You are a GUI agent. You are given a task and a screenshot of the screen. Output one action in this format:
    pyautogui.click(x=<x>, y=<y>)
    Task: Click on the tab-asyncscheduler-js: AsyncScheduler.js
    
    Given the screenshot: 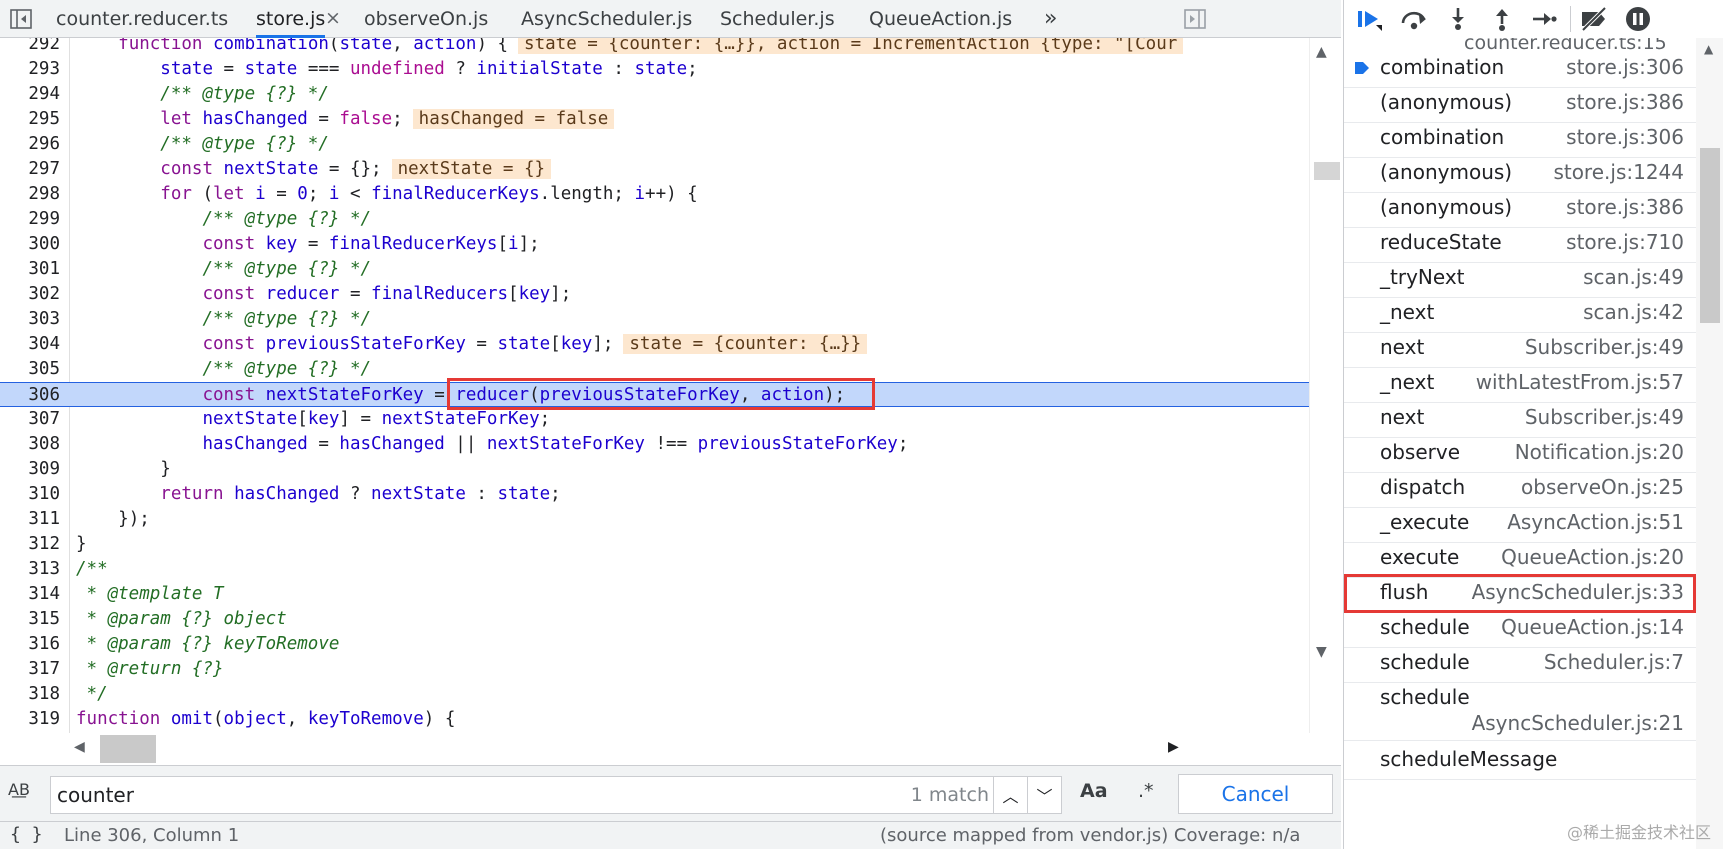 What is the action you would take?
    pyautogui.click(x=606, y=19)
    